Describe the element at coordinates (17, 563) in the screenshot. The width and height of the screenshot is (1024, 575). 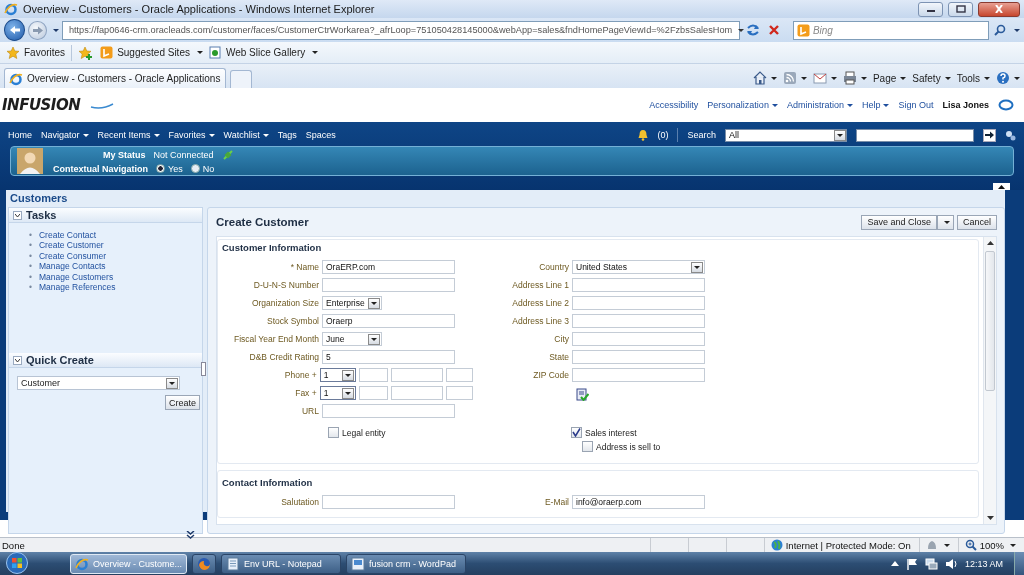
I see `start-button` at that location.